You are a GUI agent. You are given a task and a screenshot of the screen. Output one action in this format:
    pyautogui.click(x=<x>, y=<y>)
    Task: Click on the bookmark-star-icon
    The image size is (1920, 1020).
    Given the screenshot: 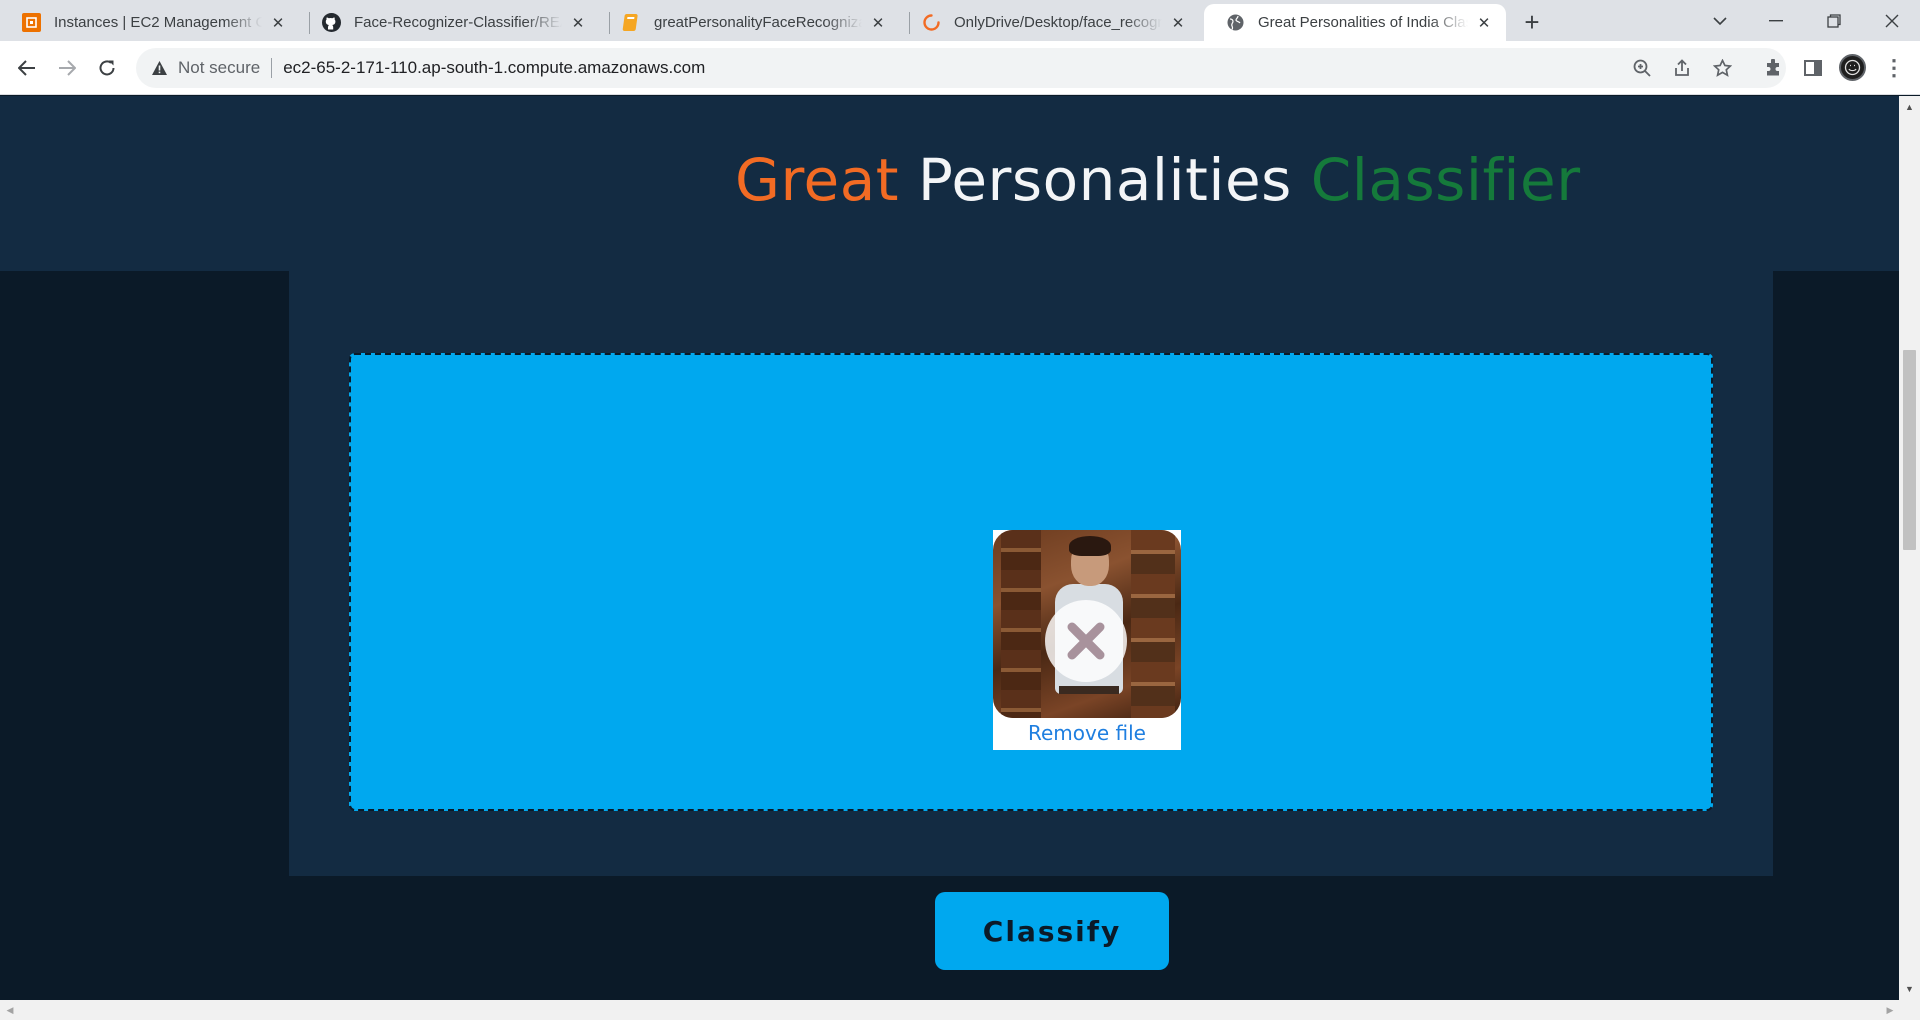 What is the action you would take?
    pyautogui.click(x=1722, y=68)
    